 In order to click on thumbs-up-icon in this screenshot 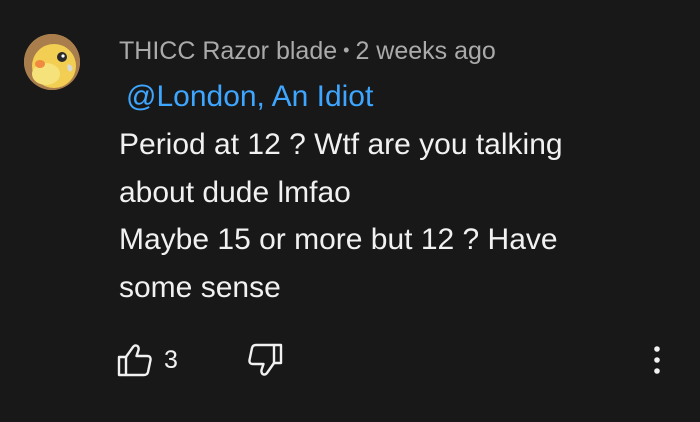, I will do `click(134, 360)`.